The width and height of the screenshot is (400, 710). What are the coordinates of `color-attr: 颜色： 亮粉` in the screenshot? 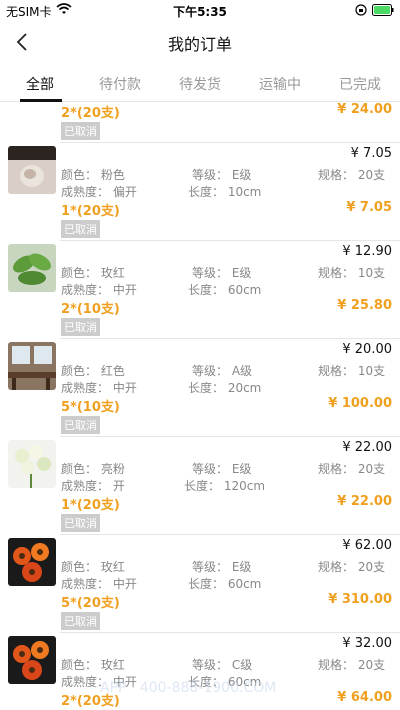 It's located at (93, 469).